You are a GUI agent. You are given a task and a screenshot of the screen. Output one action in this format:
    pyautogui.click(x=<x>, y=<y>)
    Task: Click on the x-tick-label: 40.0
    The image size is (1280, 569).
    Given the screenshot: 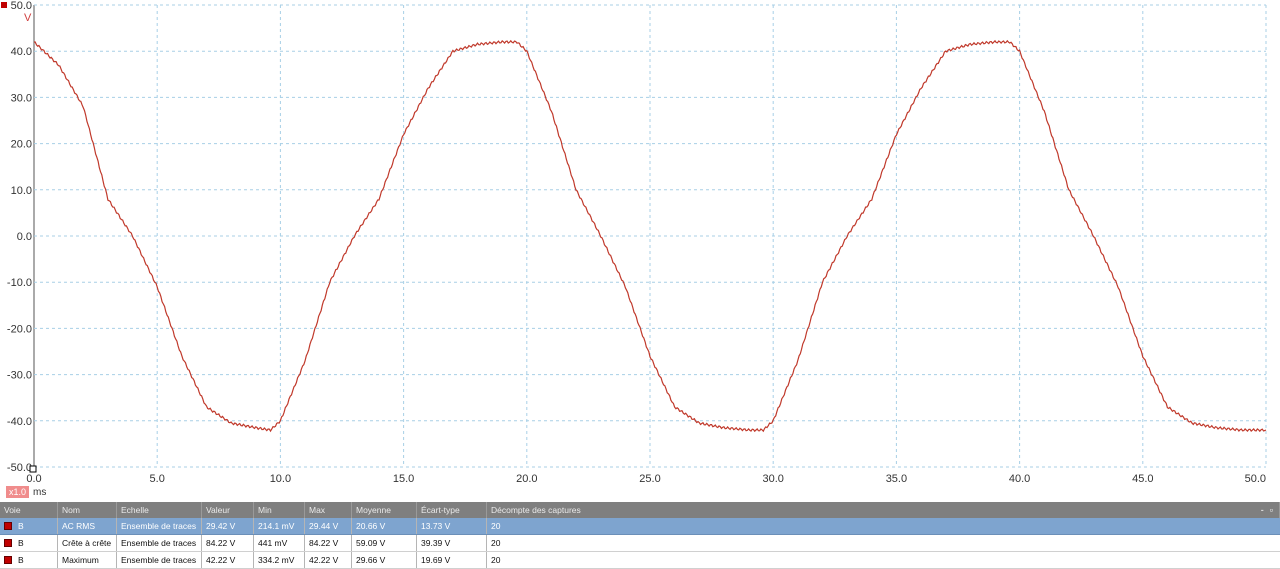 What is the action you would take?
    pyautogui.click(x=1019, y=479)
    